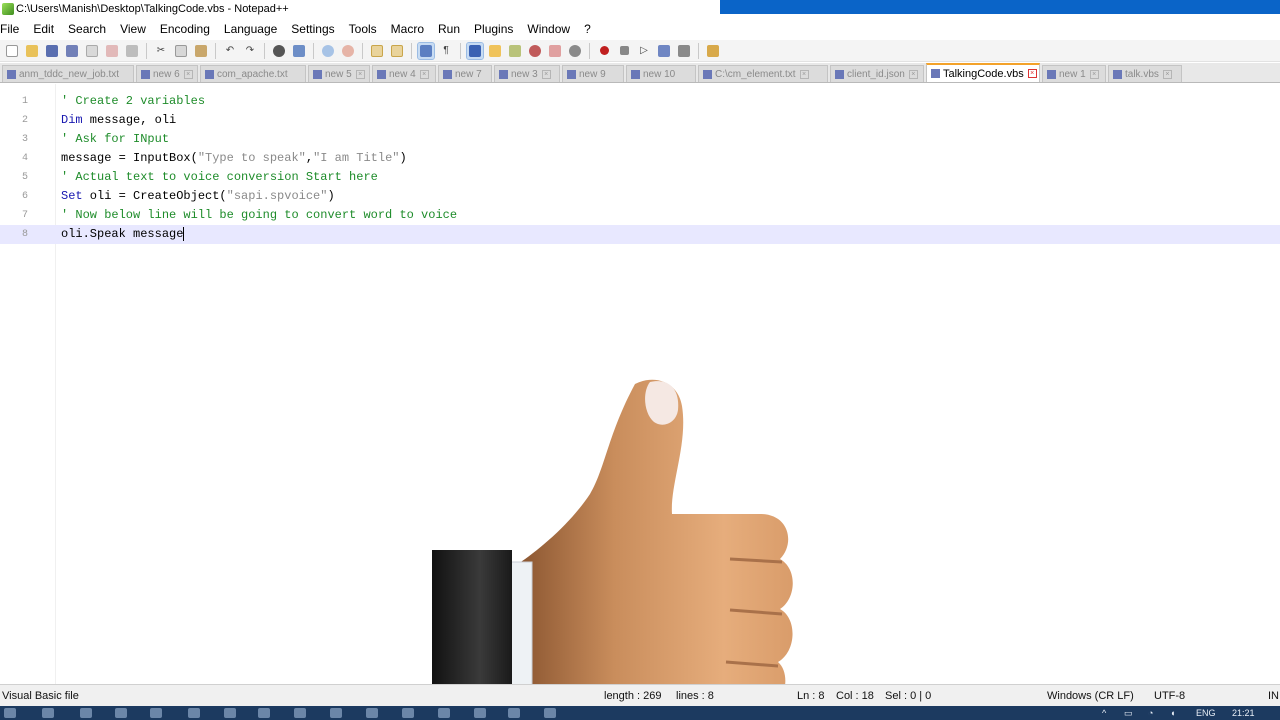 This screenshot has width=1280, height=720. Describe the element at coordinates (181, 51) in the screenshot. I see `copy-icon` at that location.